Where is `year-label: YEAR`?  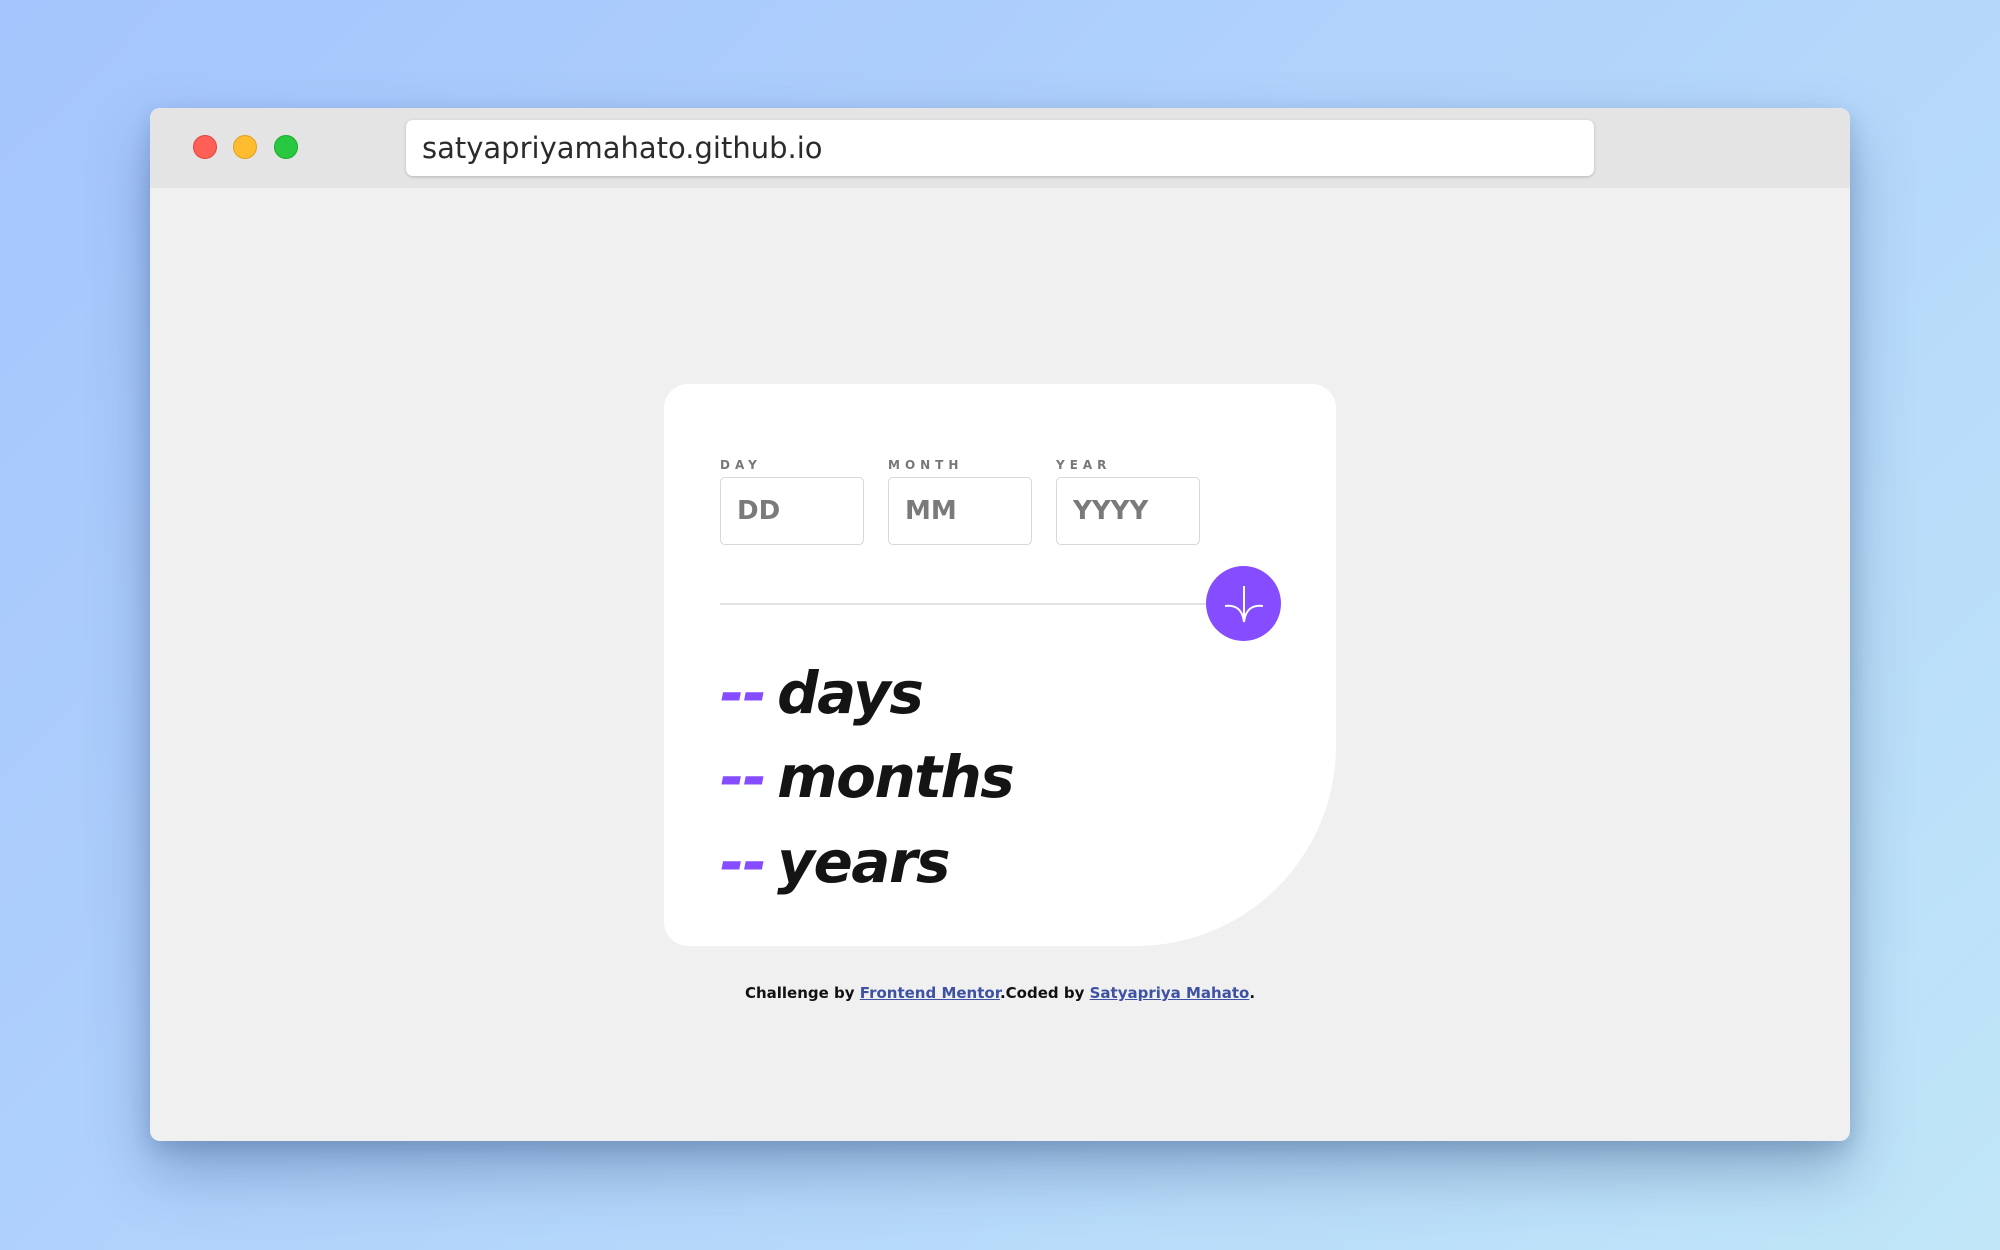 year-label: YEAR is located at coordinates (1084, 465).